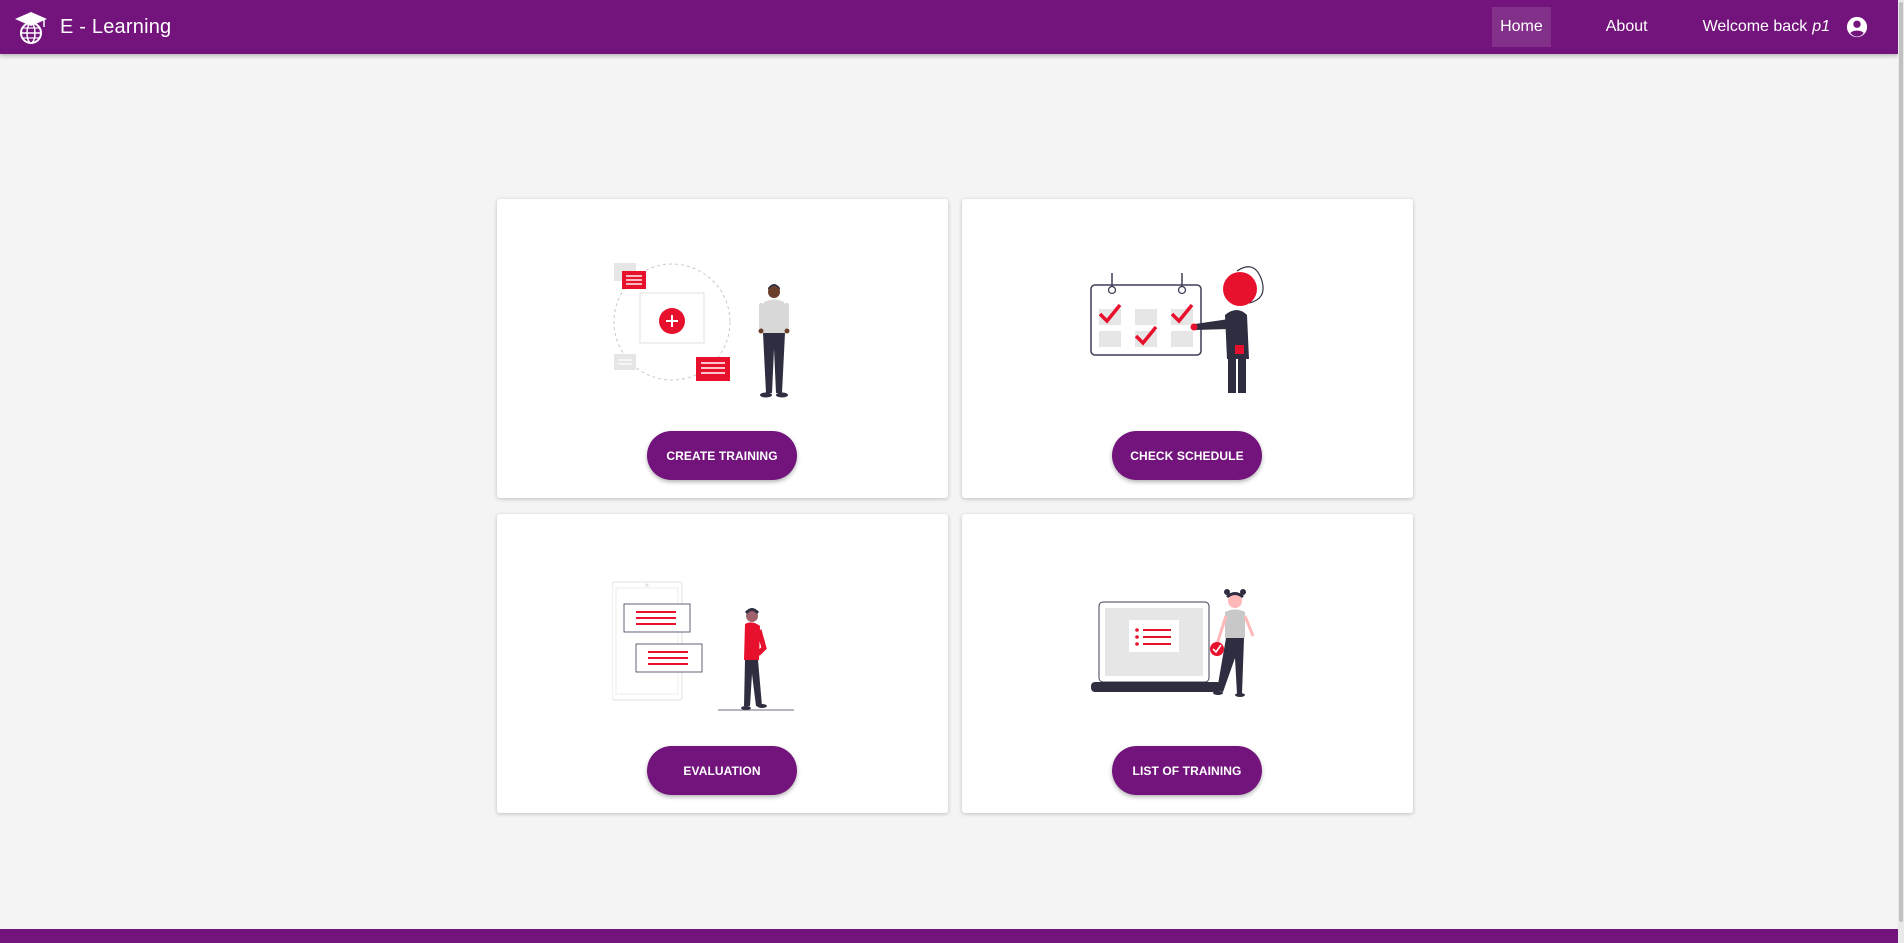 The height and width of the screenshot is (943, 1904). What do you see at coordinates (1187, 329) in the screenshot?
I see `check-schedule-illustration` at bounding box center [1187, 329].